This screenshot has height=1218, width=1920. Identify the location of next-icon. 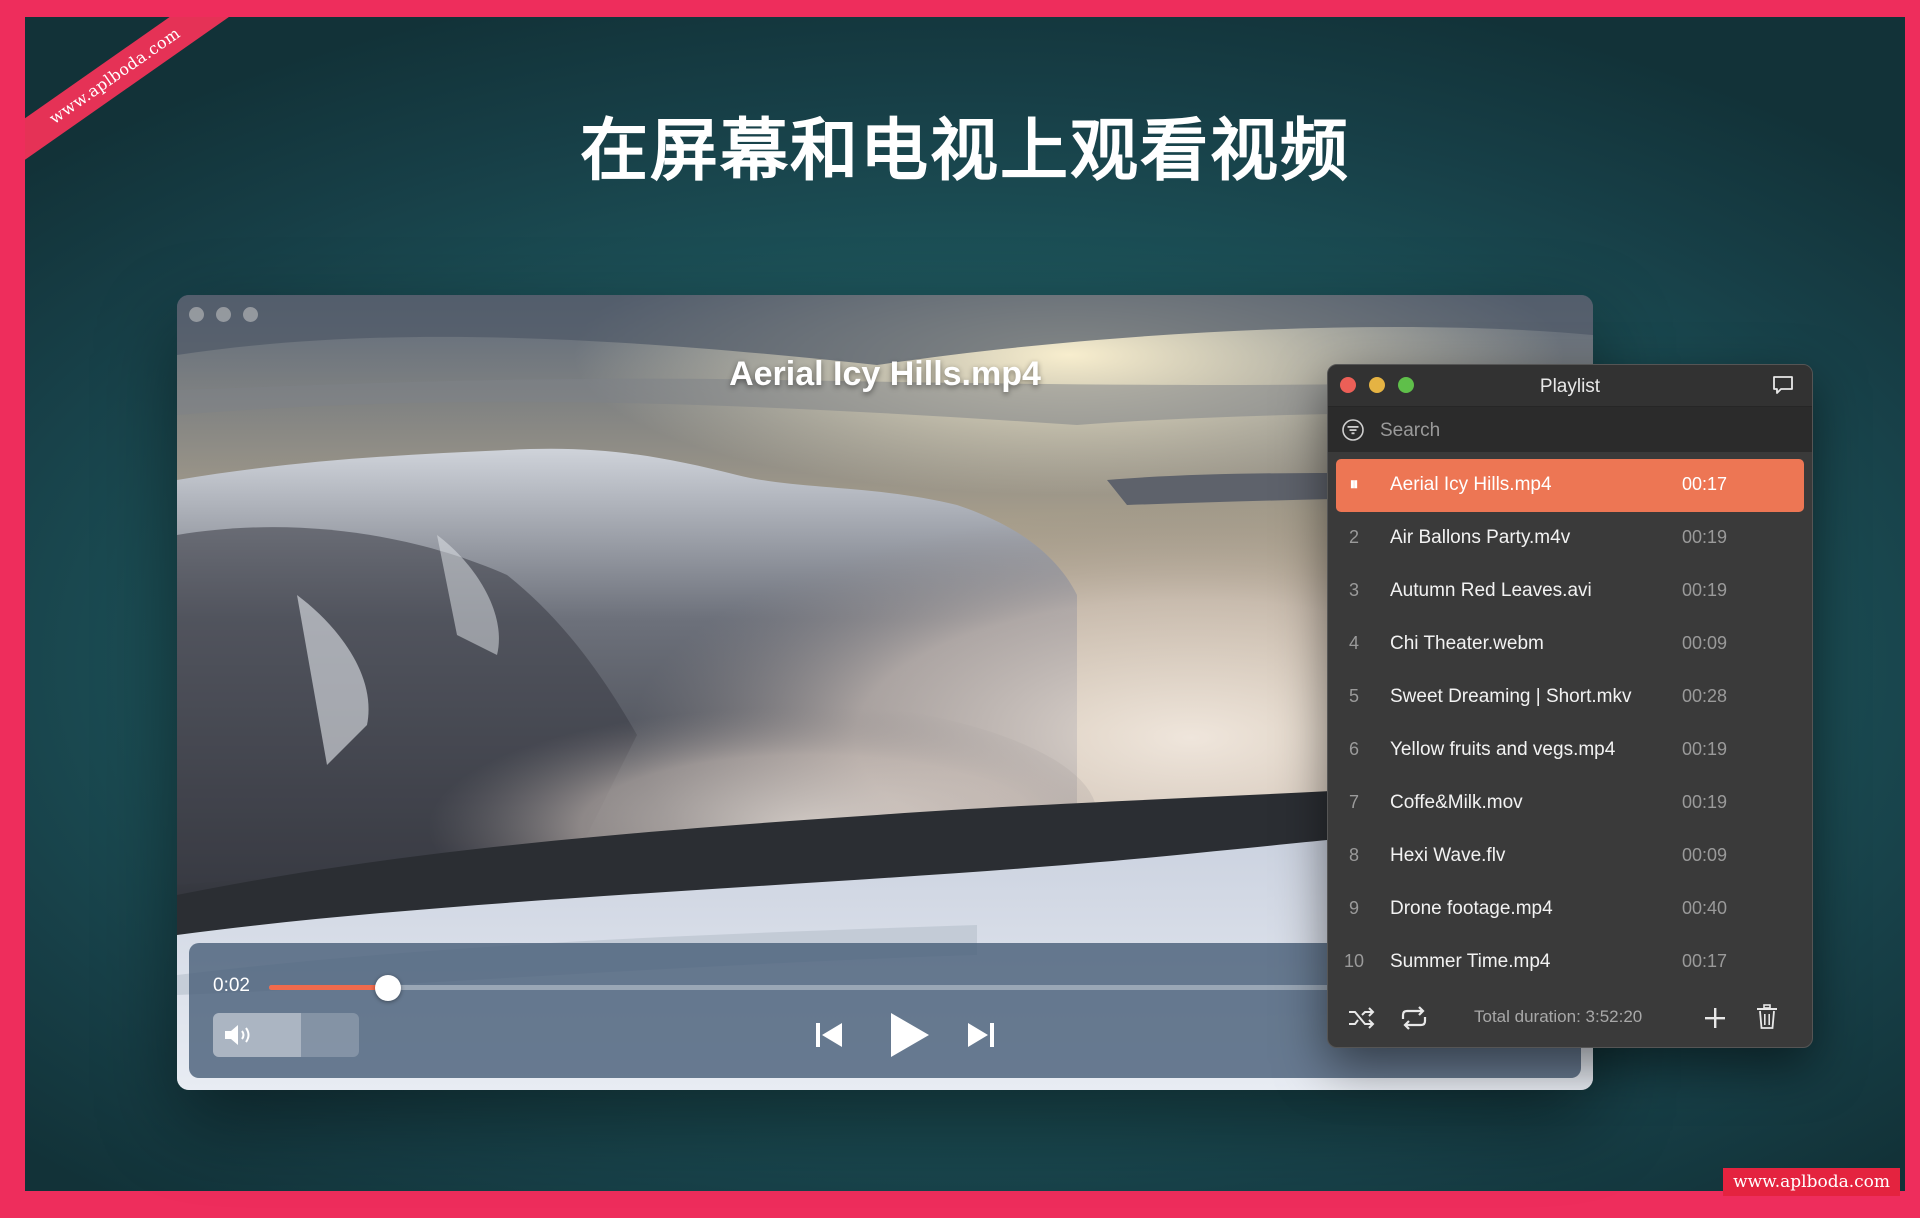
(981, 1035).